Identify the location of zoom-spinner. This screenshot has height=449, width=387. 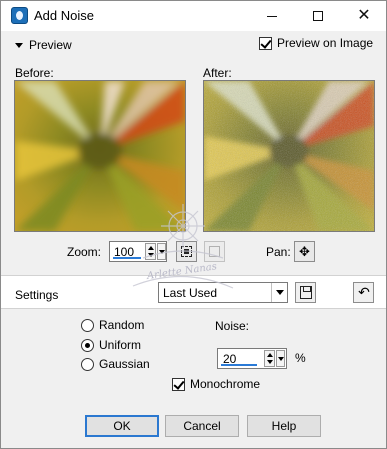
(150, 251).